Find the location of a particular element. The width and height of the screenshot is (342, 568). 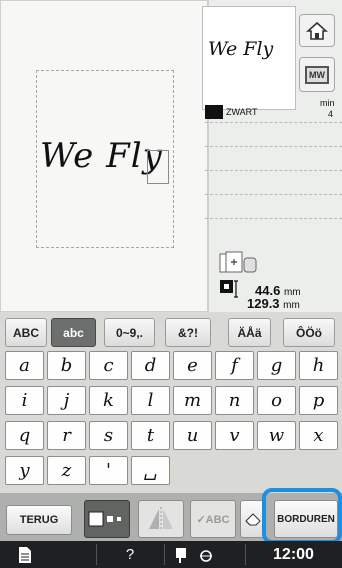

tab-0: ABC is located at coordinates (26, 332).